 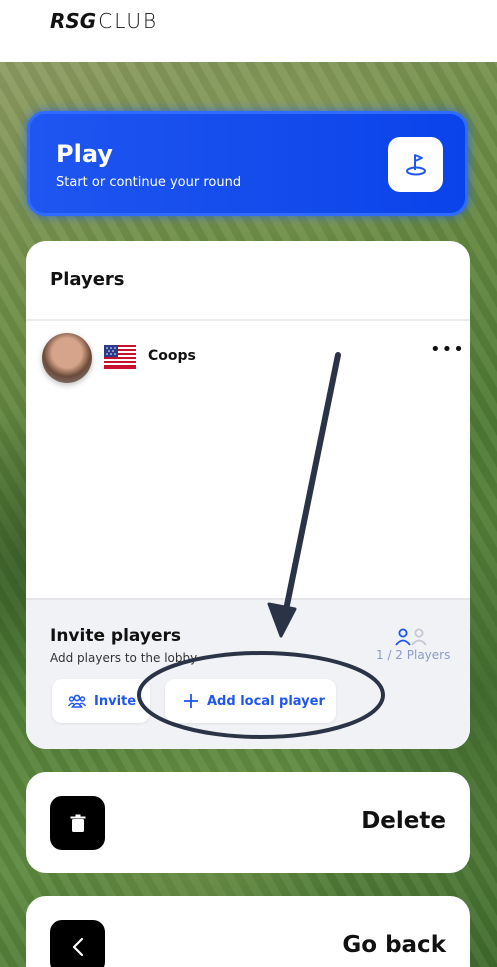 I want to click on delete-label: Delete, so click(x=403, y=821).